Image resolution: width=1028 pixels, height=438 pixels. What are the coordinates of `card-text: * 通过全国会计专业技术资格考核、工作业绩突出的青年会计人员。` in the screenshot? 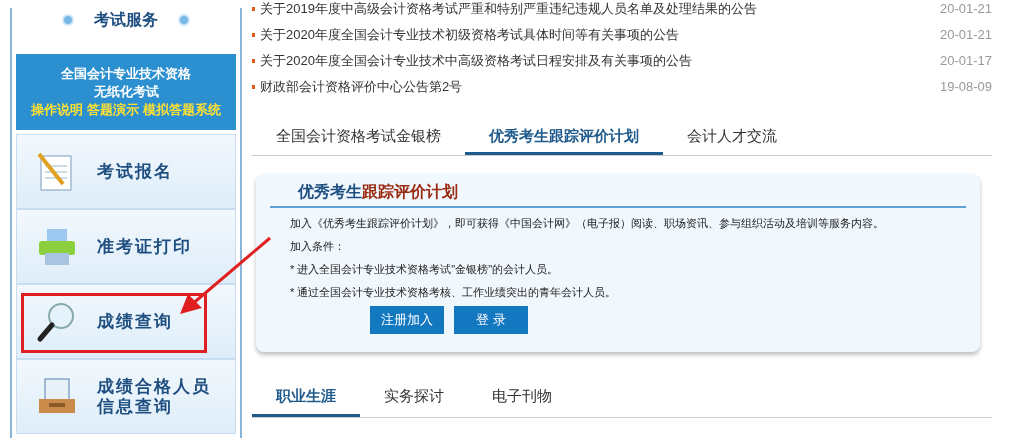 It's located at (454, 292).